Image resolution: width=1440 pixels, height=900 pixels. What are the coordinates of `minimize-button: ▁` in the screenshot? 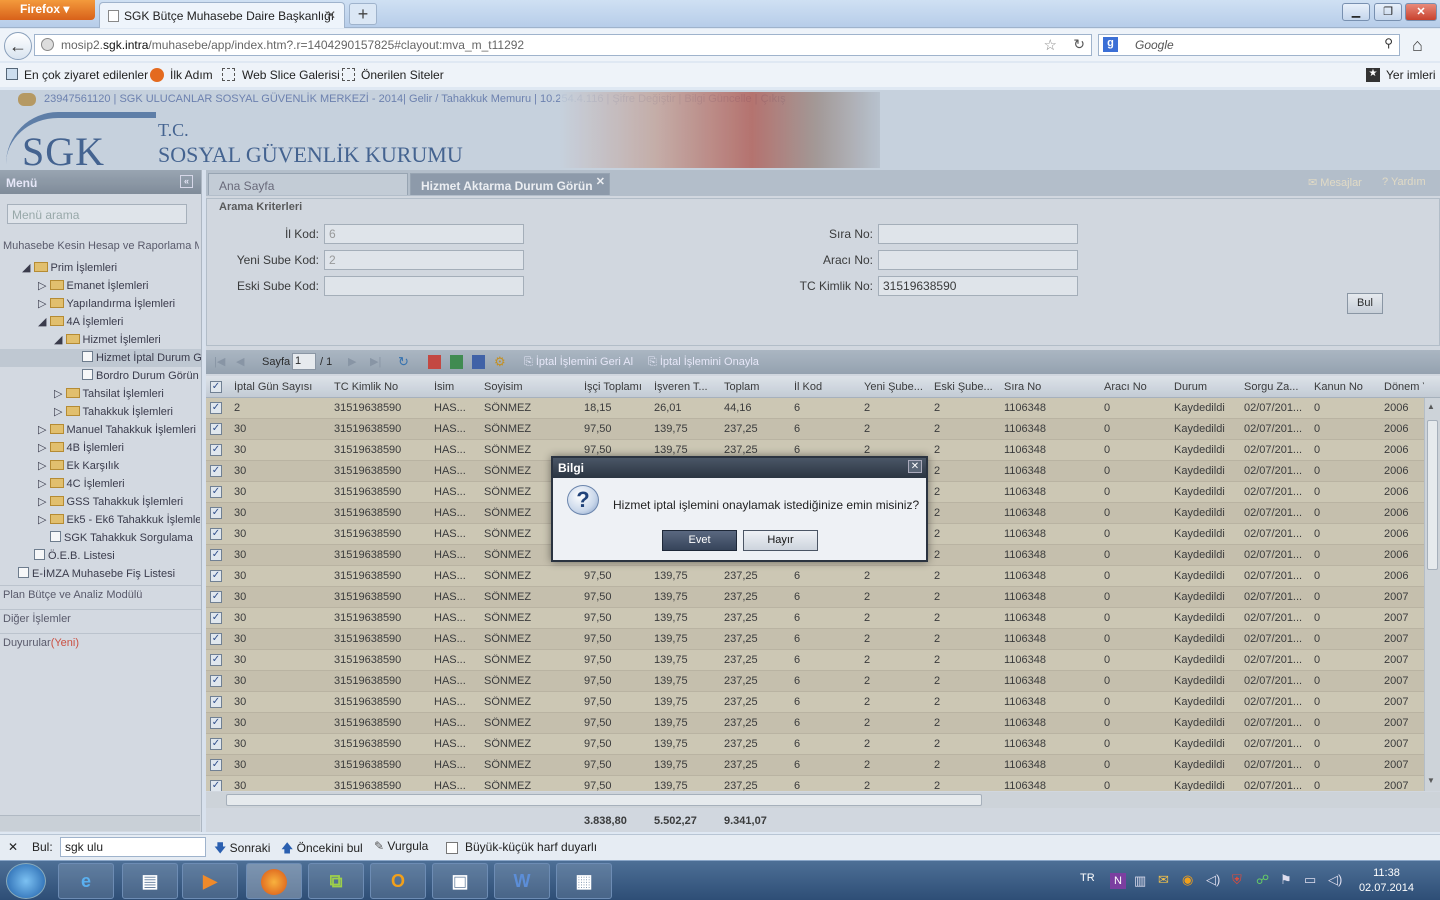 It's located at (1356, 12).